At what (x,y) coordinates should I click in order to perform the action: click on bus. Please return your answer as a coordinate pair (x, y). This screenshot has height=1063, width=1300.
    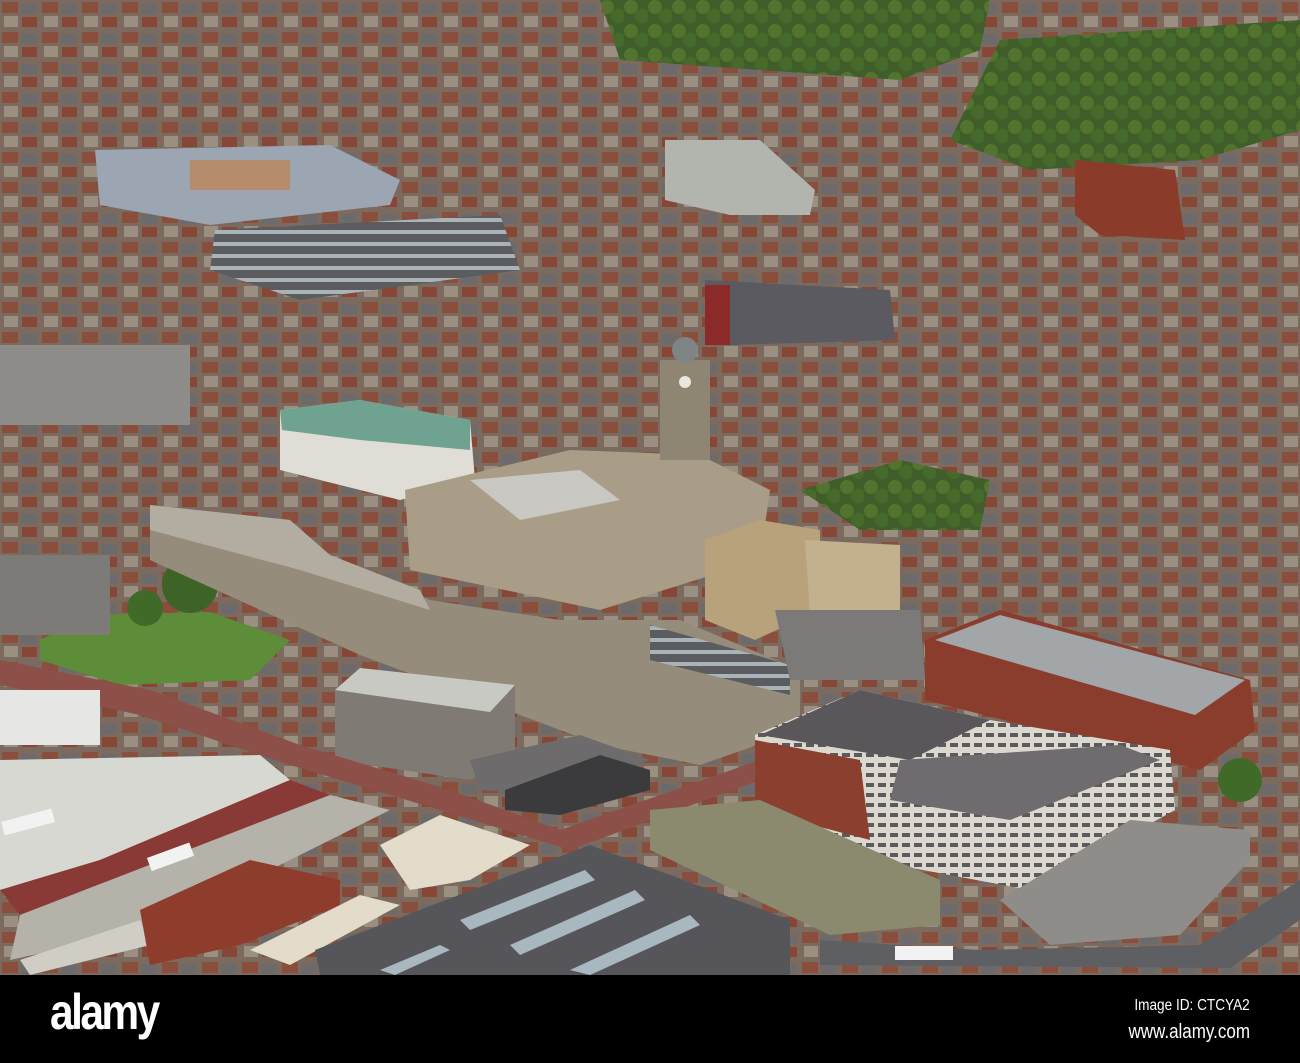
    Looking at the image, I should click on (924, 953).